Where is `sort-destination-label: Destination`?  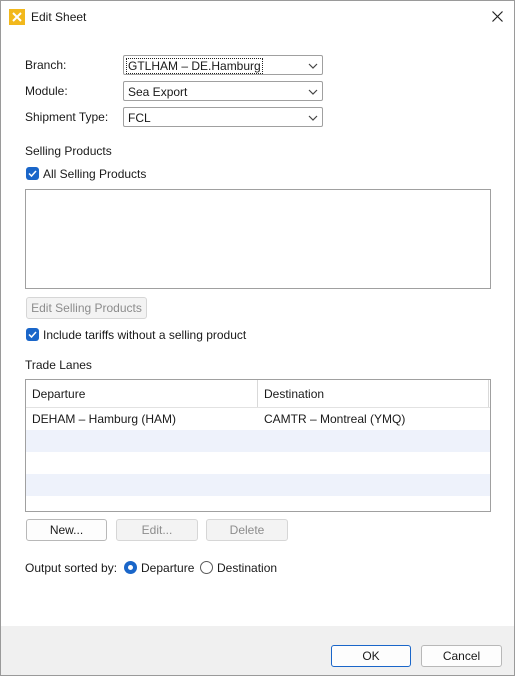
sort-destination-label: Destination is located at coordinates (247, 568).